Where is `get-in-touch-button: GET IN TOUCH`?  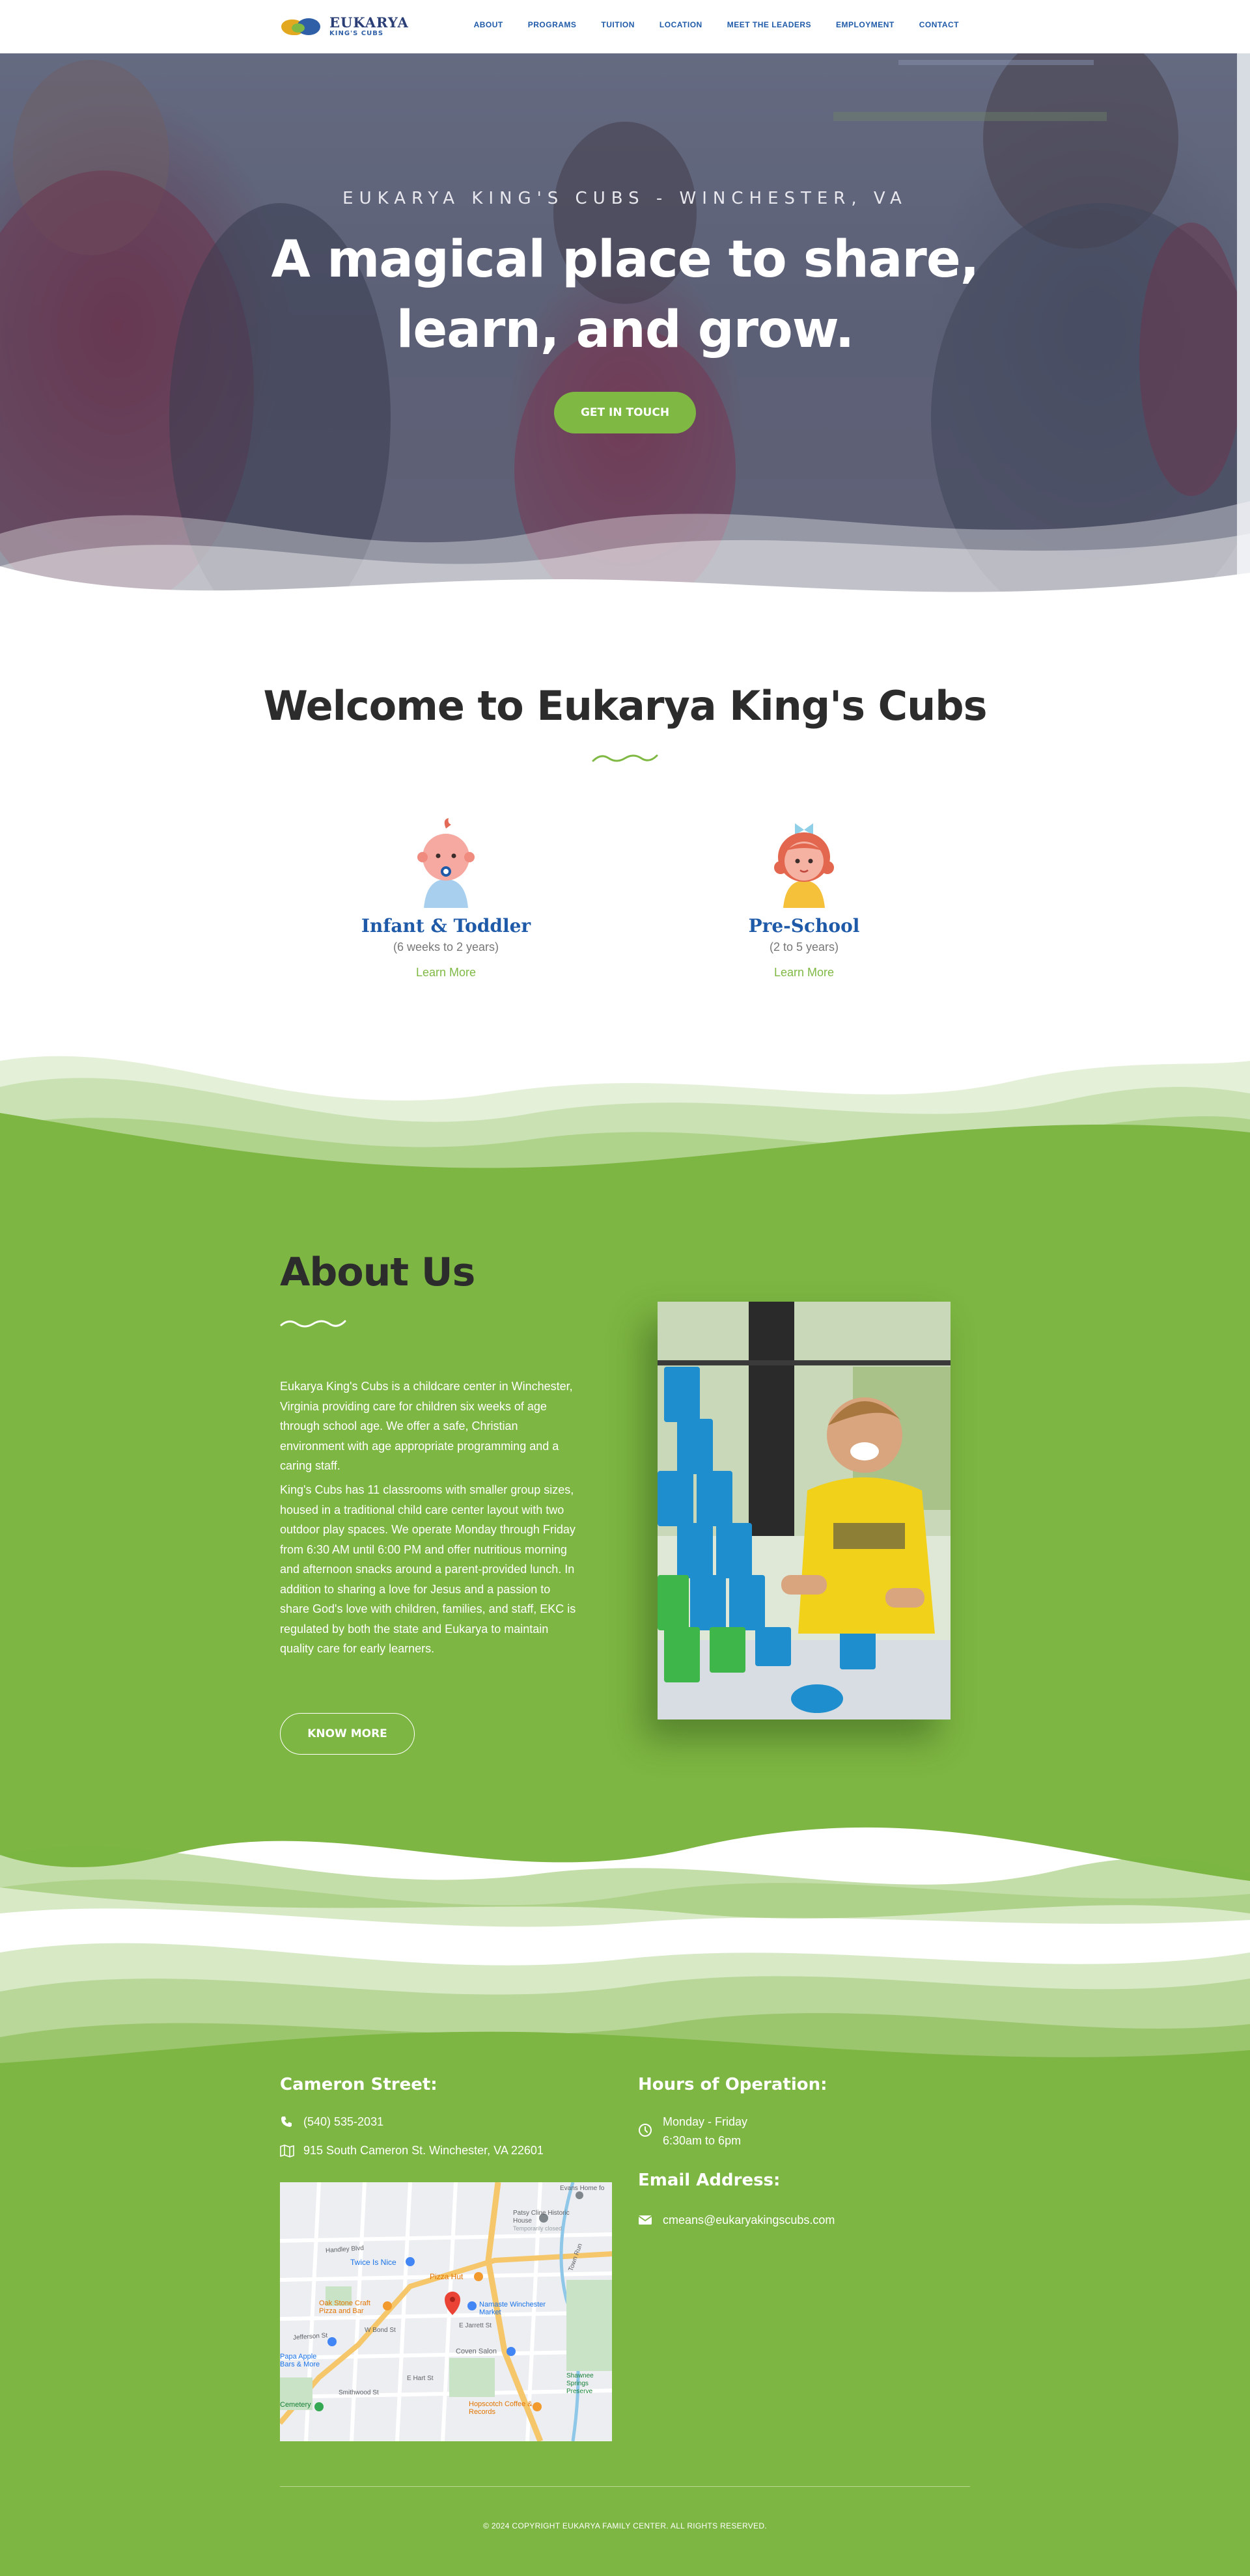 get-in-touch-button: GET IN TOUCH is located at coordinates (625, 413).